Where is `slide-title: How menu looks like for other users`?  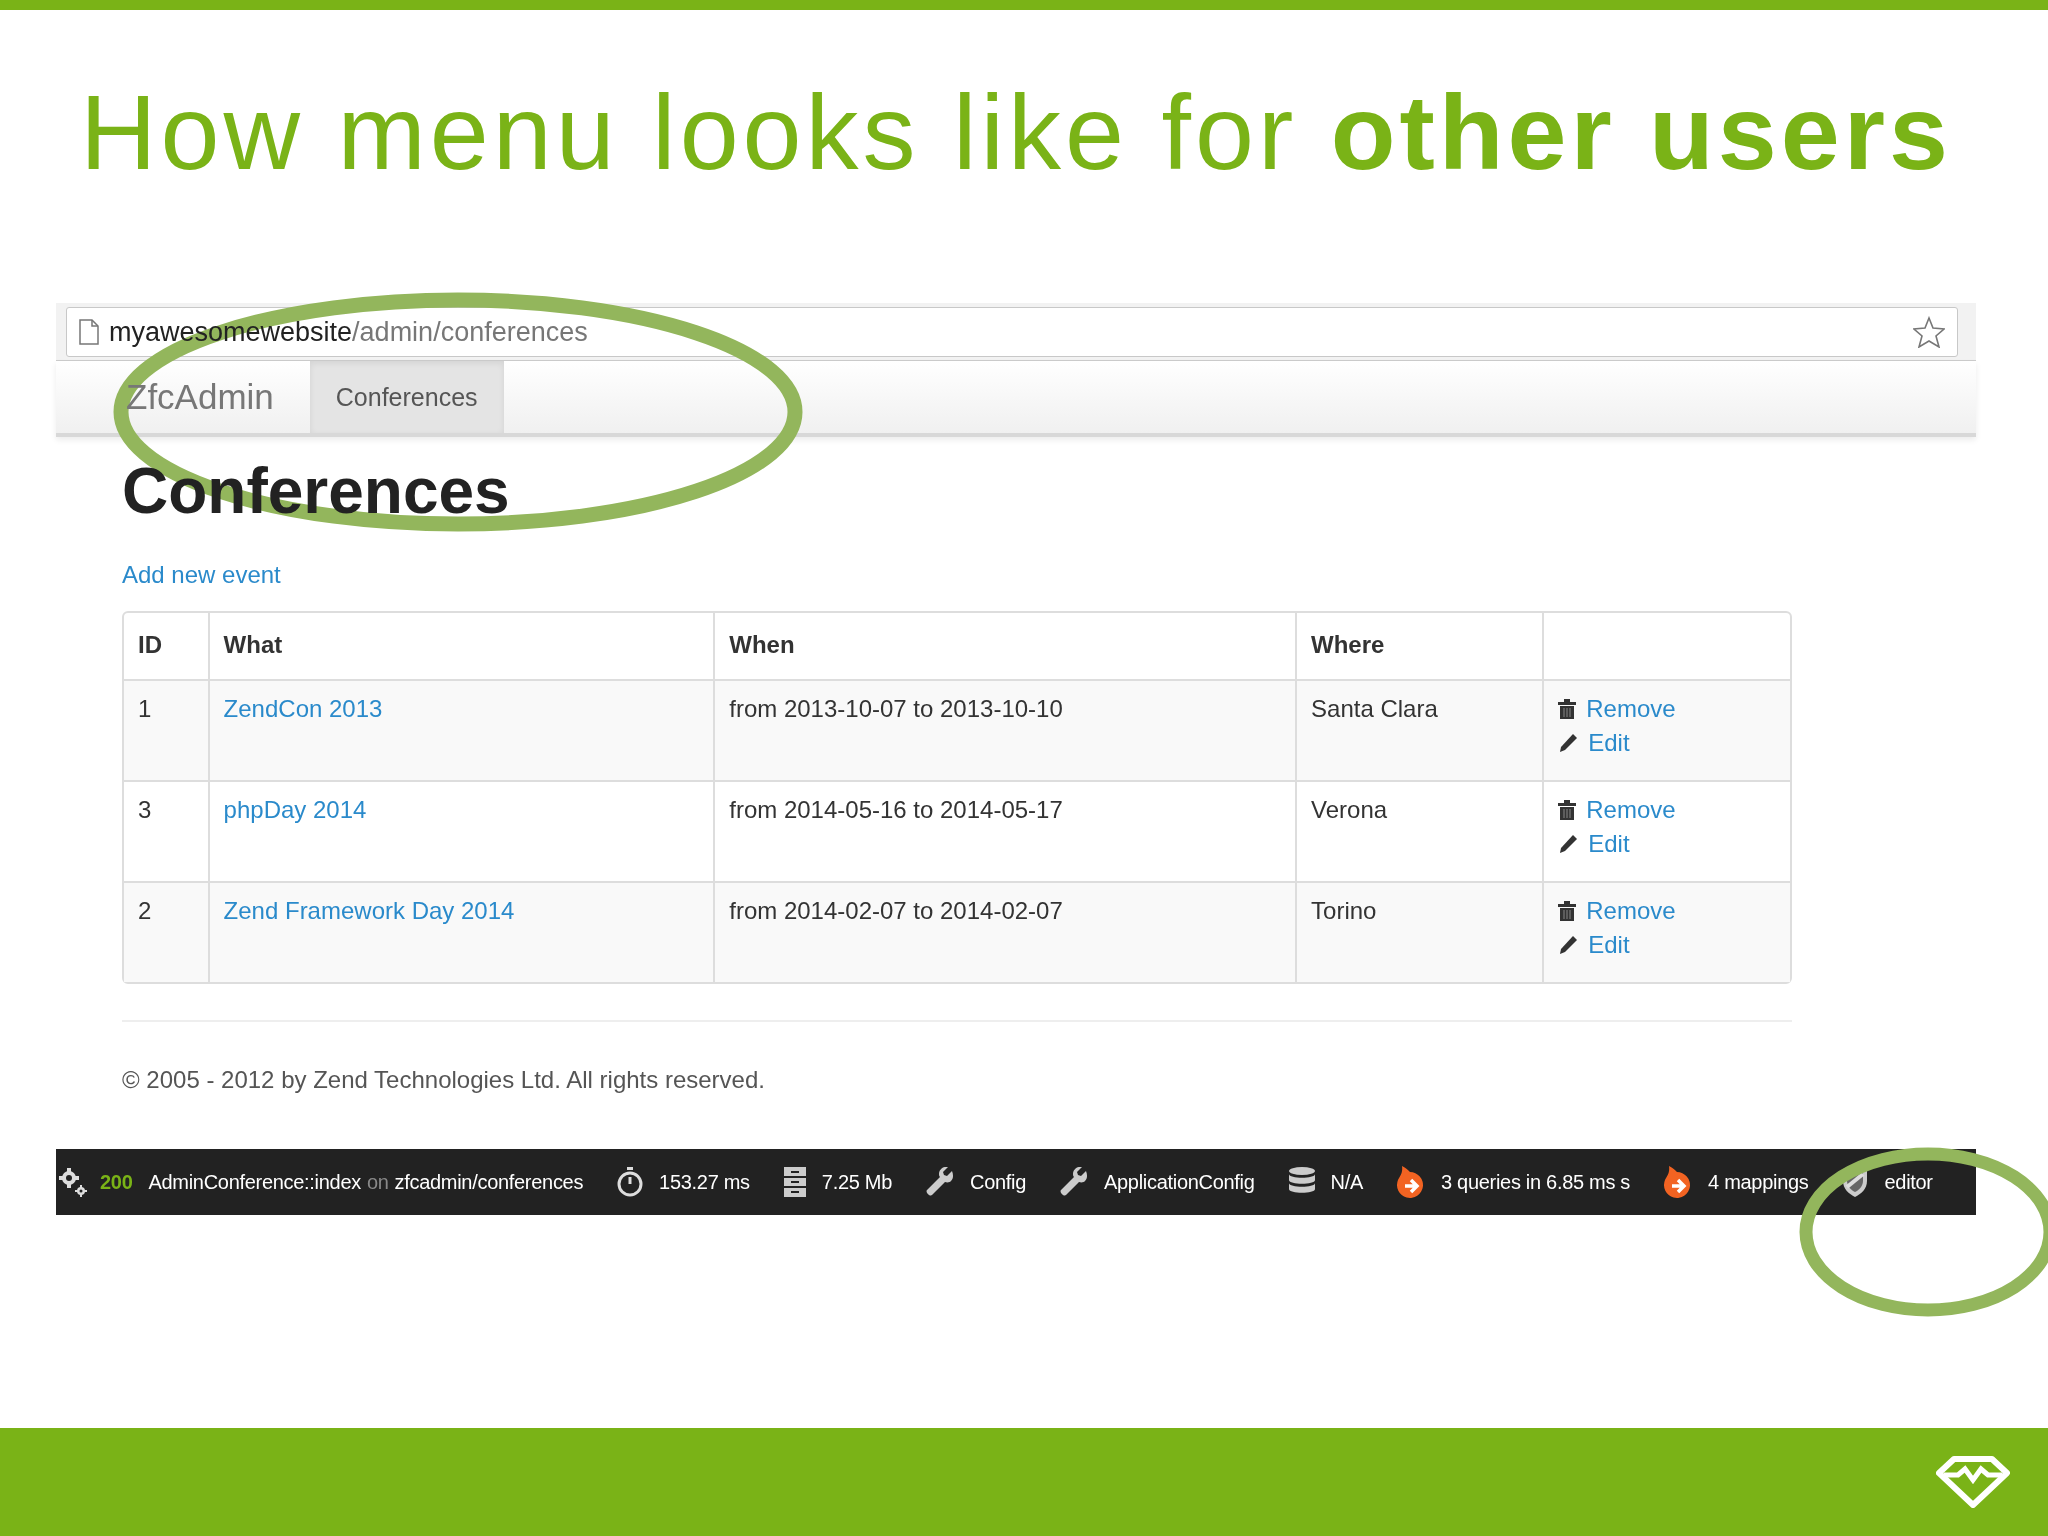
slide-title: How menu looks like for other users is located at coordinates (1016, 132).